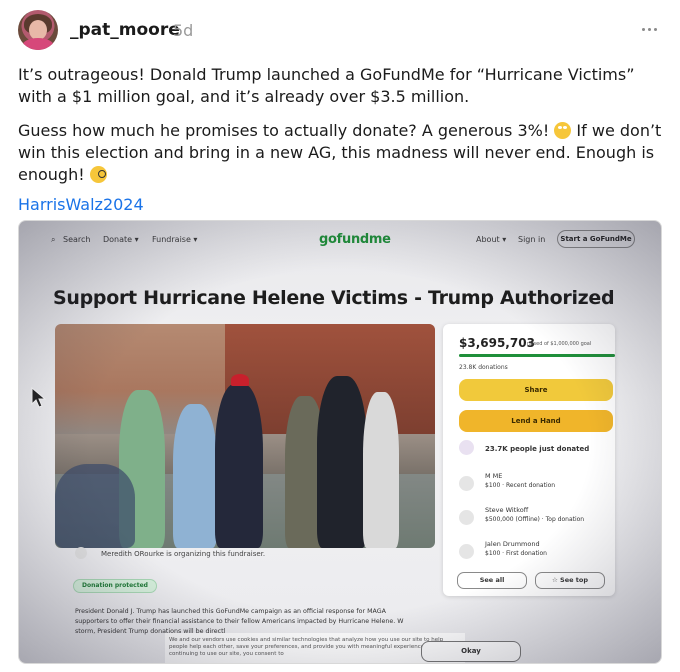  I want to click on post-age: 5d, so click(183, 30).